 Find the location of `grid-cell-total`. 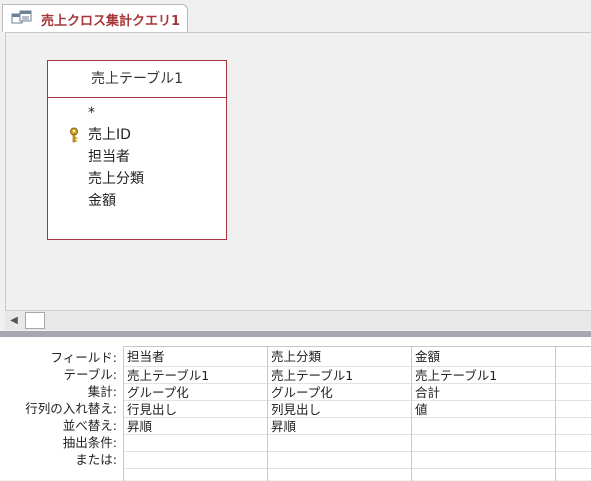

grid-cell-total is located at coordinates (573, 392).